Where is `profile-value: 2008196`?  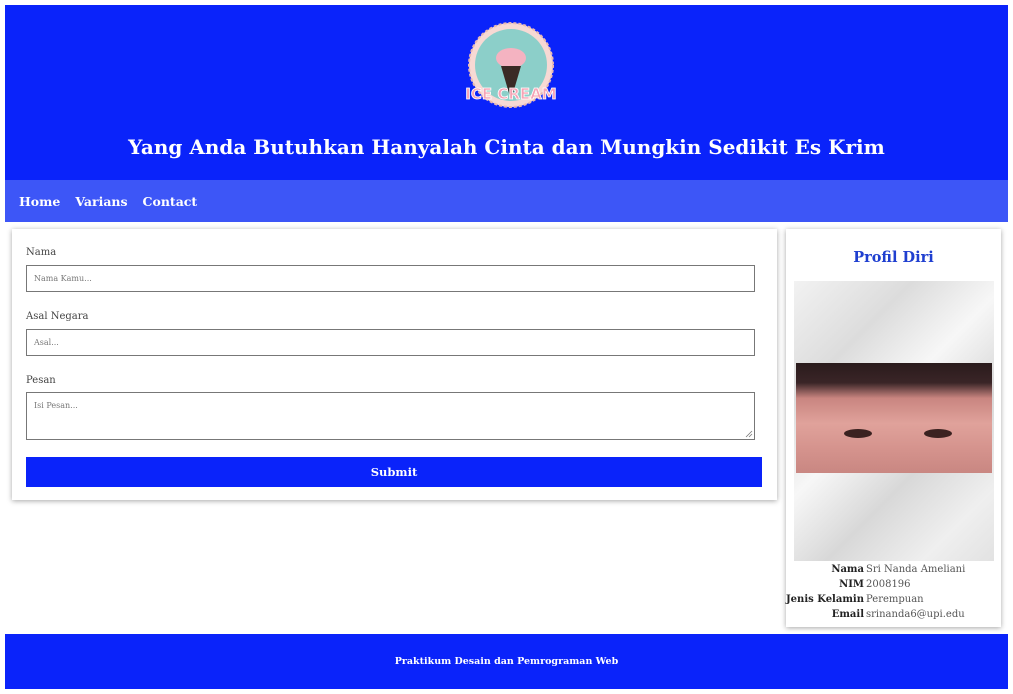
profile-value: 2008196 is located at coordinates (888, 584).